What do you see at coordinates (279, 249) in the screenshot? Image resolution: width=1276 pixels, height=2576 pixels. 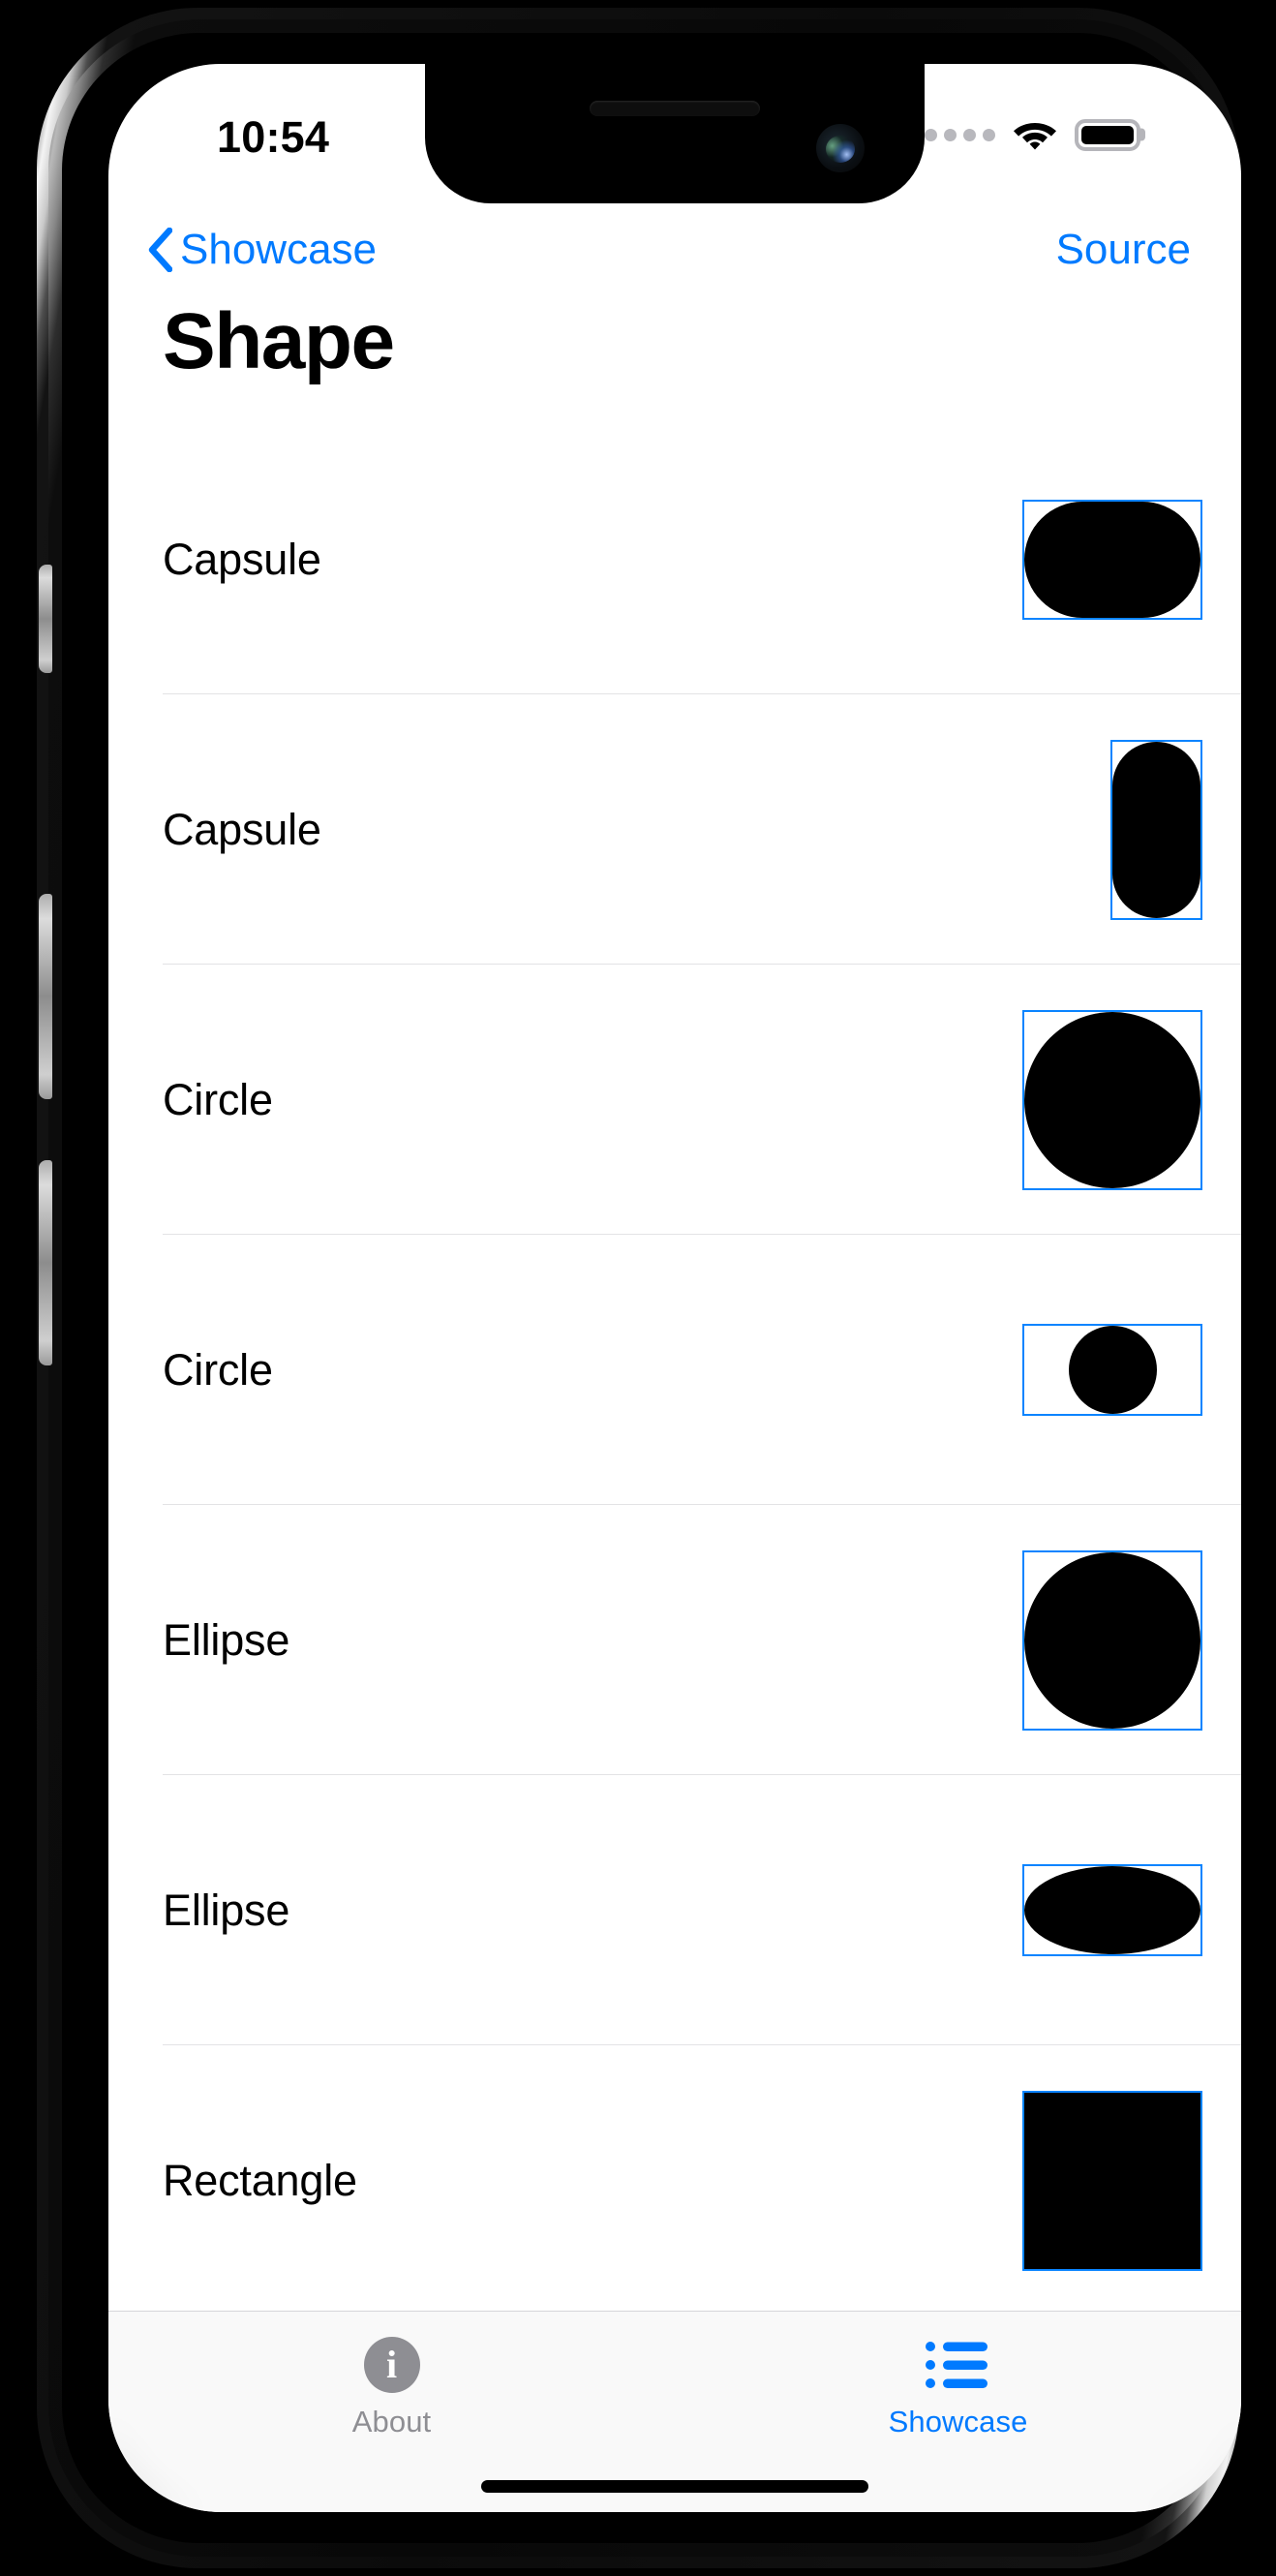 I see `back-button-label: Showcase` at bounding box center [279, 249].